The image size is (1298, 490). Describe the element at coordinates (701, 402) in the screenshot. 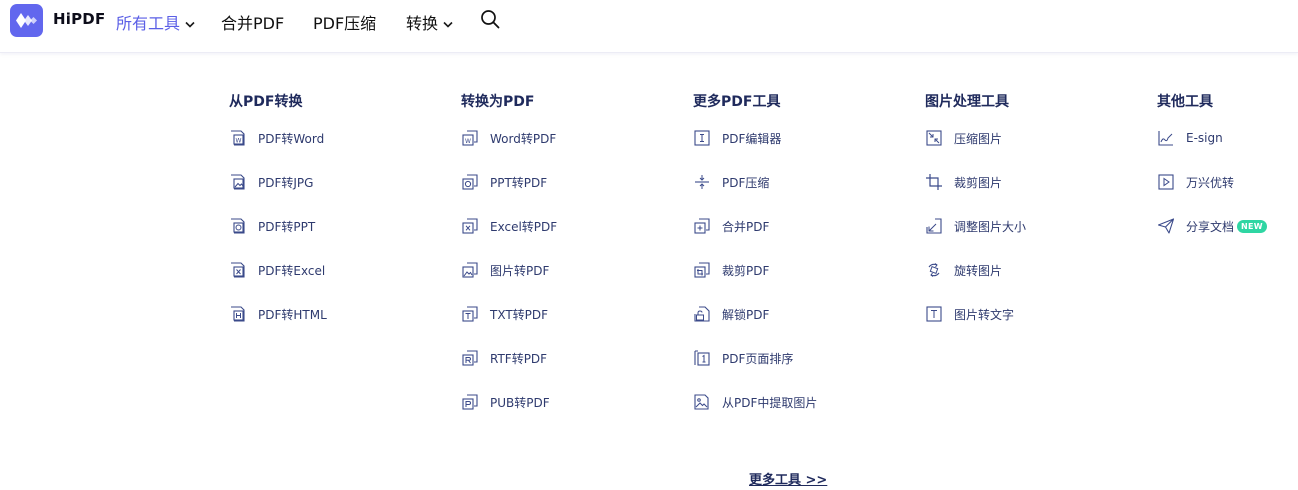

I see `extract-image-icon` at that location.